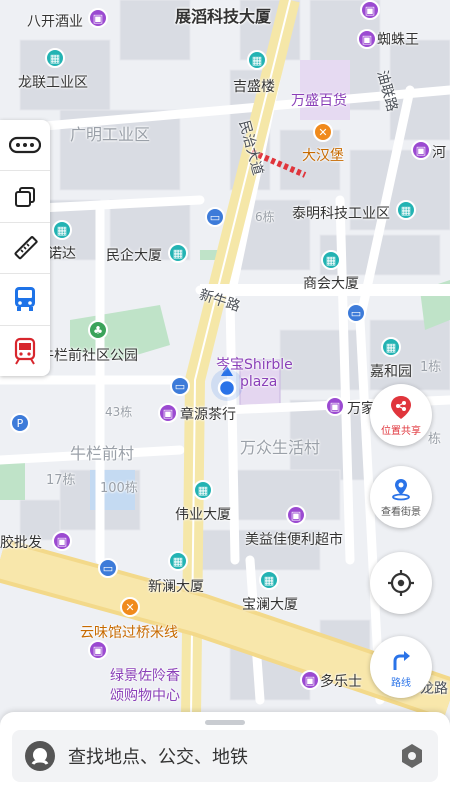 The image size is (450, 800). What do you see at coordinates (319, 101) in the screenshot?
I see `map-label-wansheng: 万盛百货` at bounding box center [319, 101].